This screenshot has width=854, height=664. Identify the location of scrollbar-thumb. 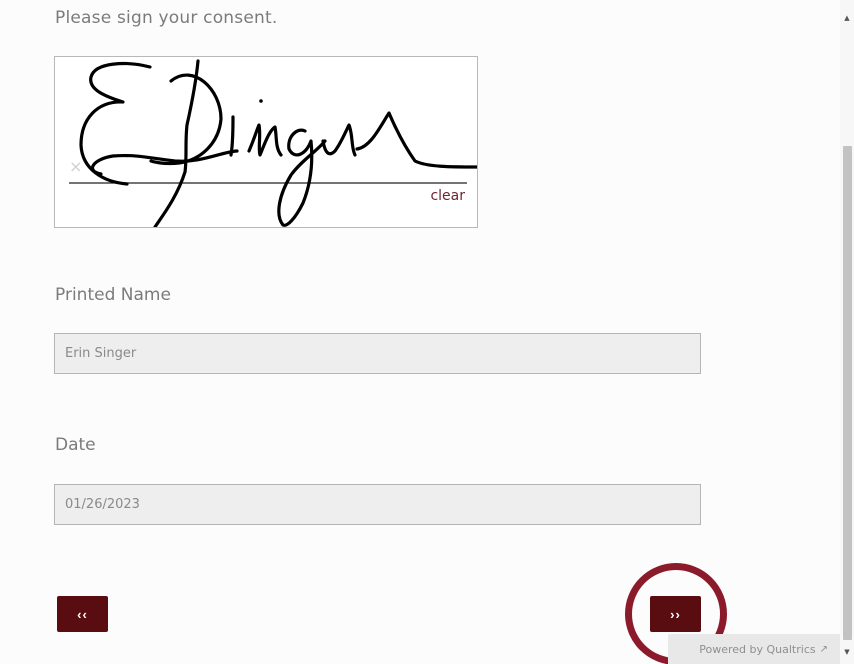
(847, 393).